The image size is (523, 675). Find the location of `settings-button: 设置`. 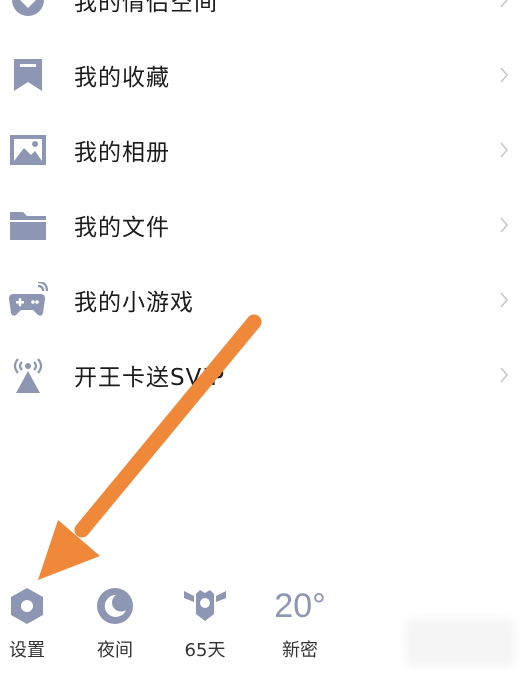

settings-button: 设置 is located at coordinates (31, 625).